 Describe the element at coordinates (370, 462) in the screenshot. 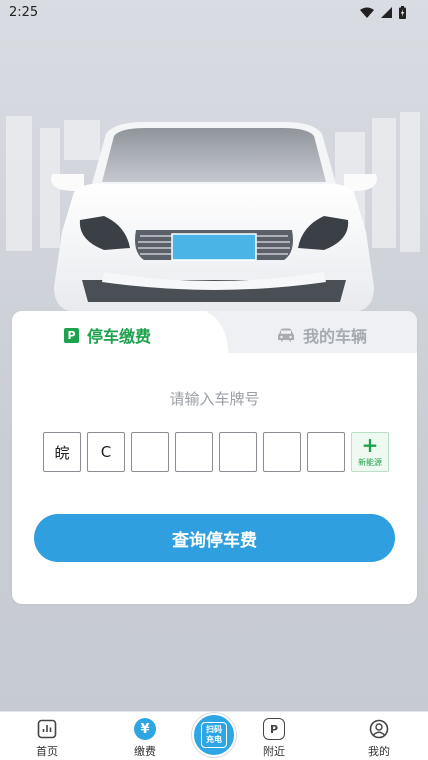

I see `new-energy-label: 新能源` at that location.